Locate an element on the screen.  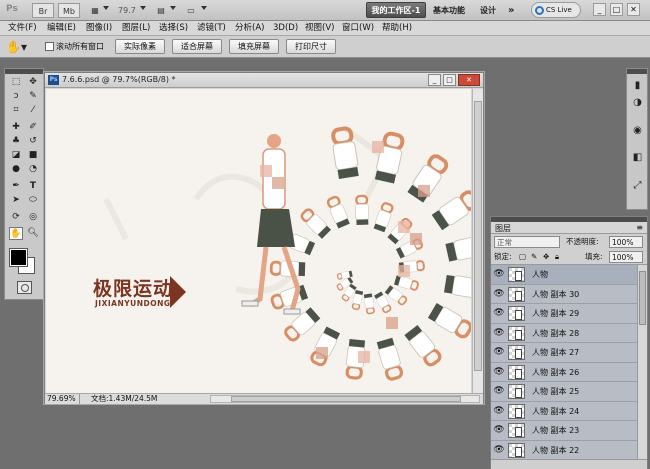
menu-window: 窗口(W) is located at coordinates (358, 28).